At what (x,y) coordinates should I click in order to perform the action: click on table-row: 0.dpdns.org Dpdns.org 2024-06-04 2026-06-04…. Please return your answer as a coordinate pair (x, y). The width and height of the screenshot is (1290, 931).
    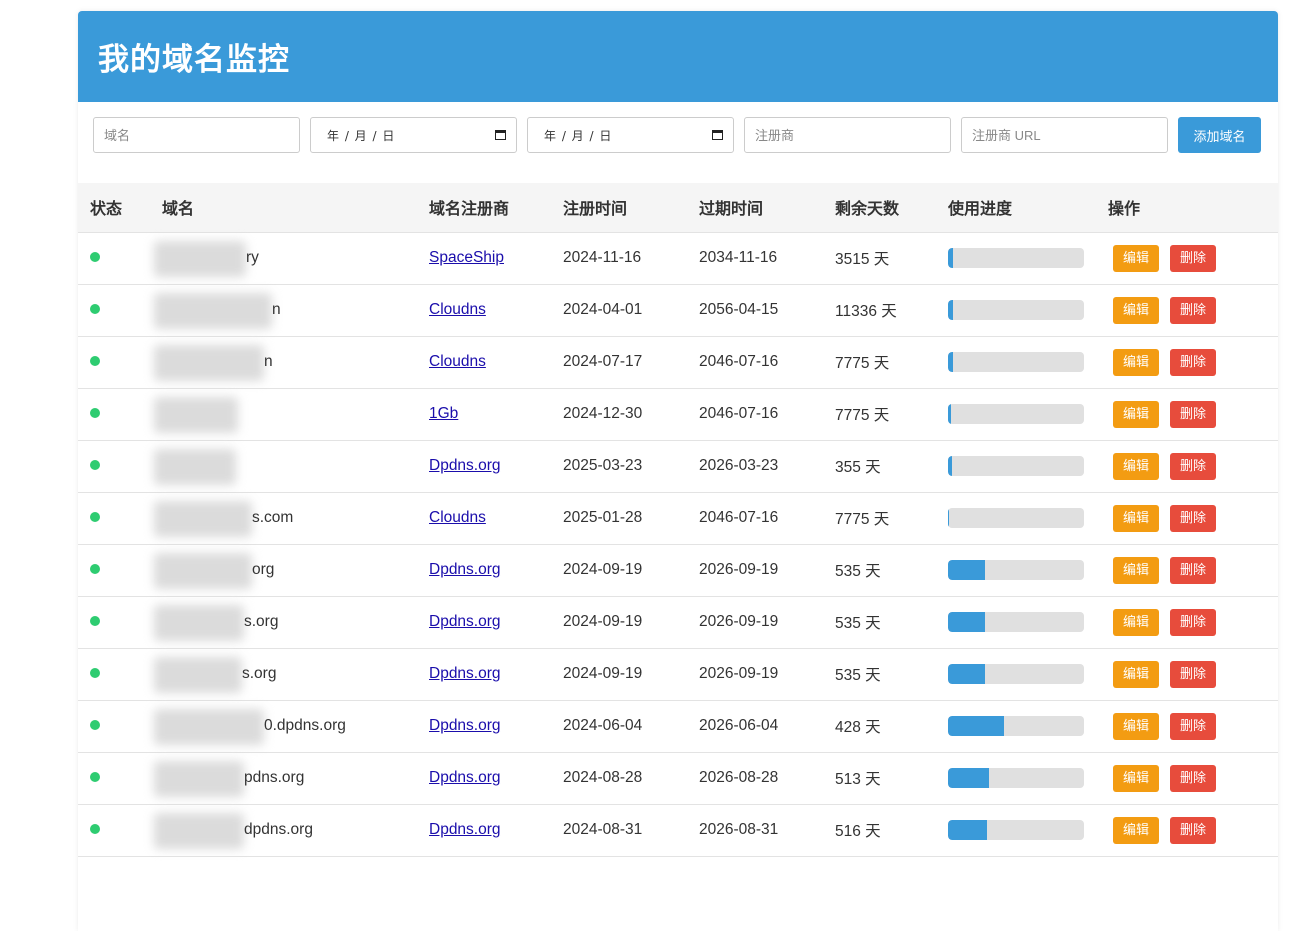
    Looking at the image, I should click on (678, 726).